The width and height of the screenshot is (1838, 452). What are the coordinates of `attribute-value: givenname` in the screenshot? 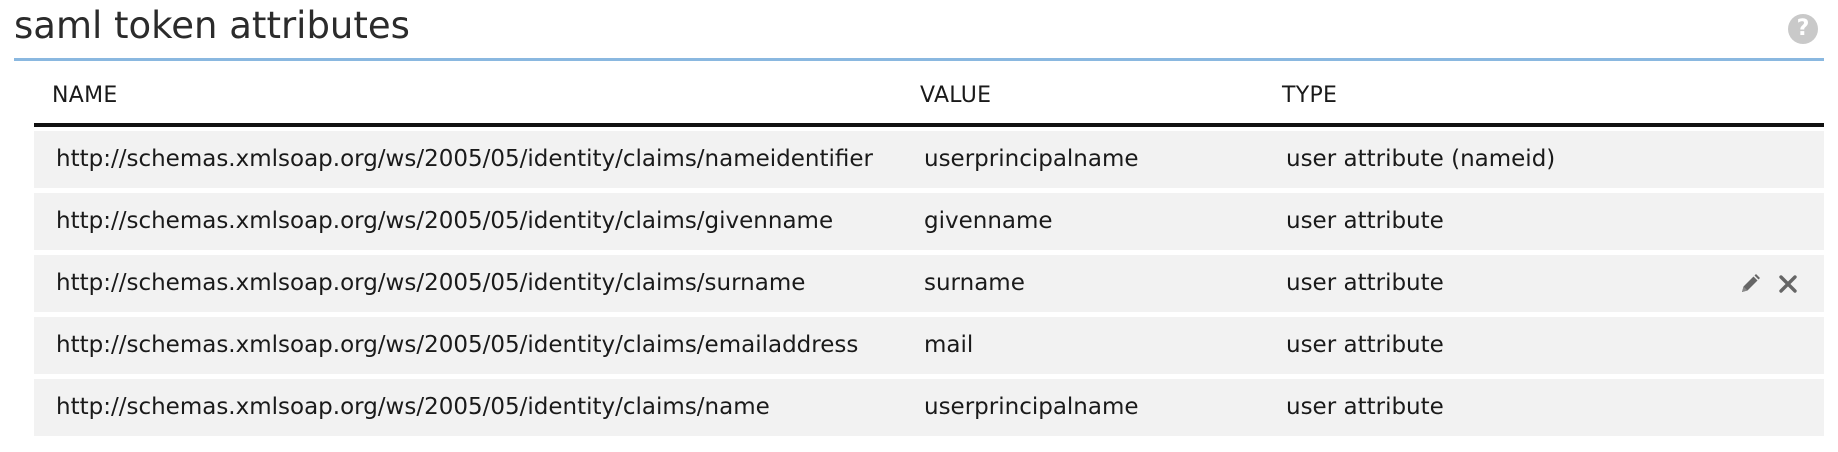 It's located at (988, 221).